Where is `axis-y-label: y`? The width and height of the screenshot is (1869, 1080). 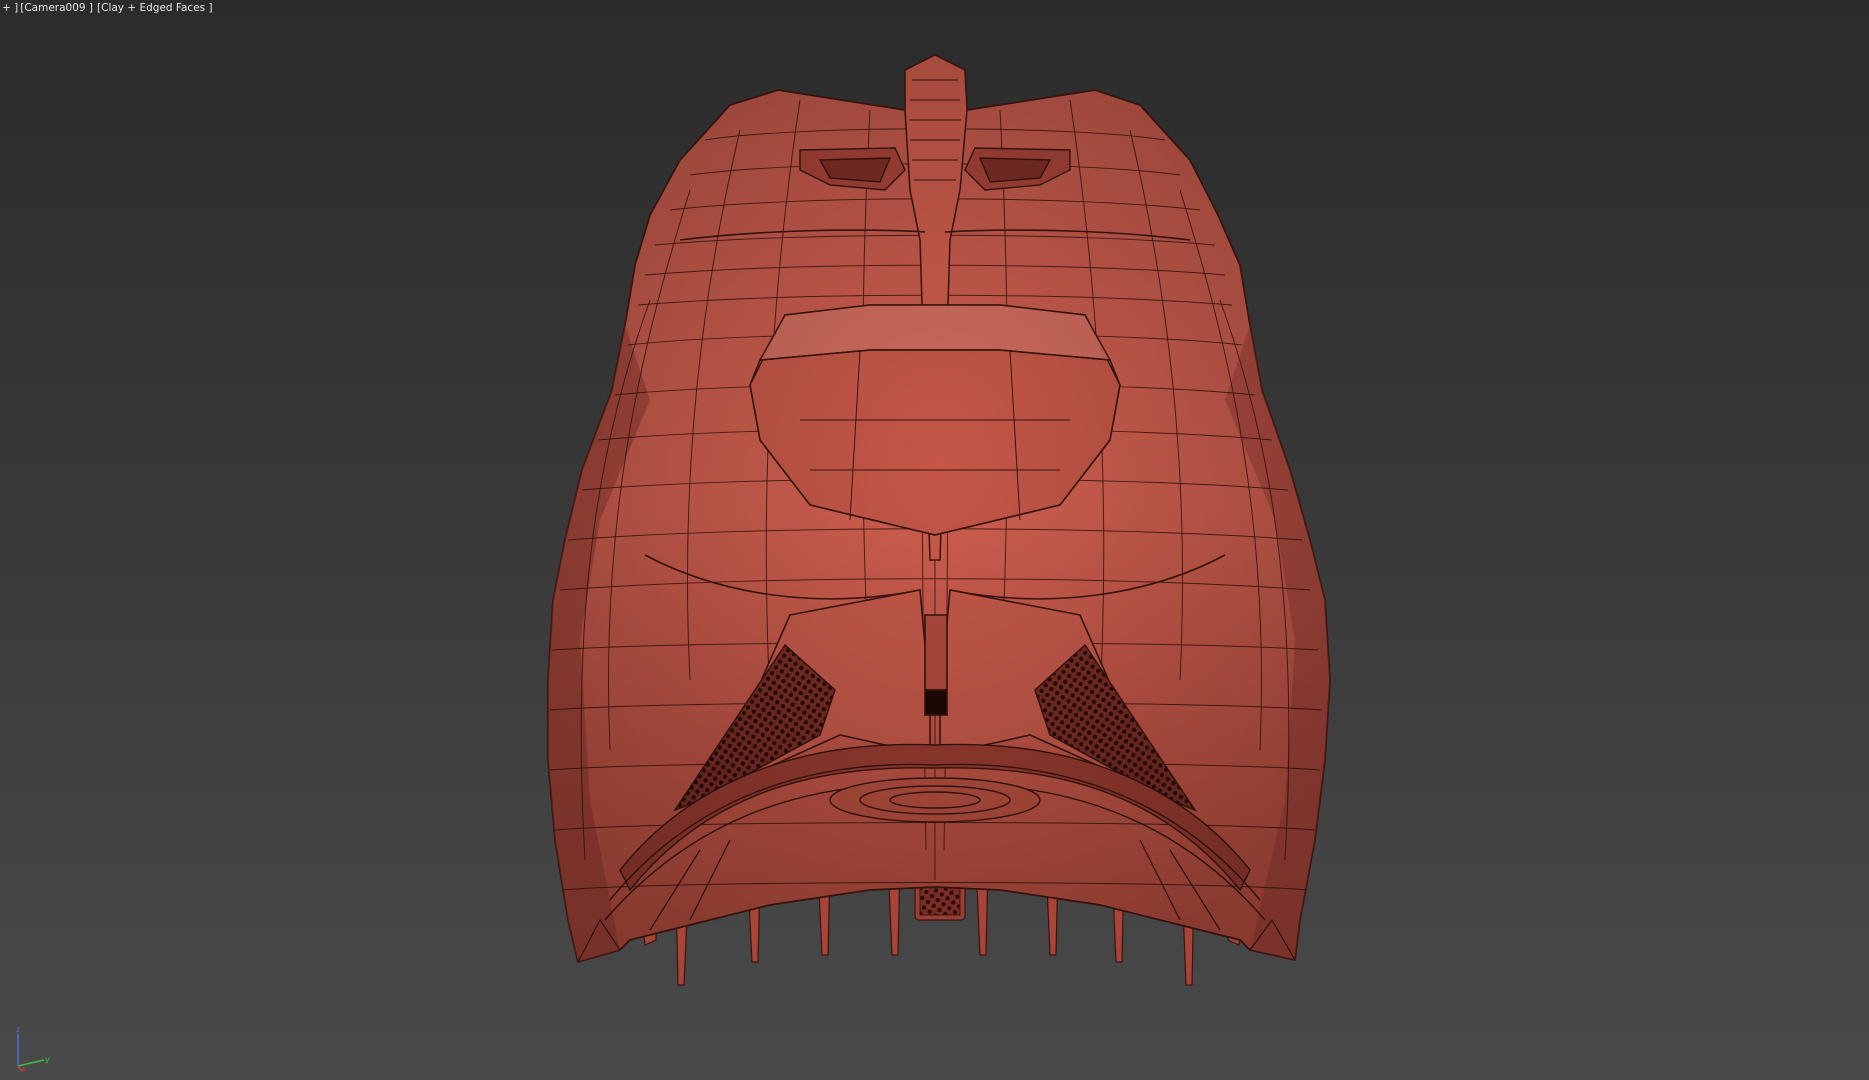 axis-y-label: y is located at coordinates (47, 1059).